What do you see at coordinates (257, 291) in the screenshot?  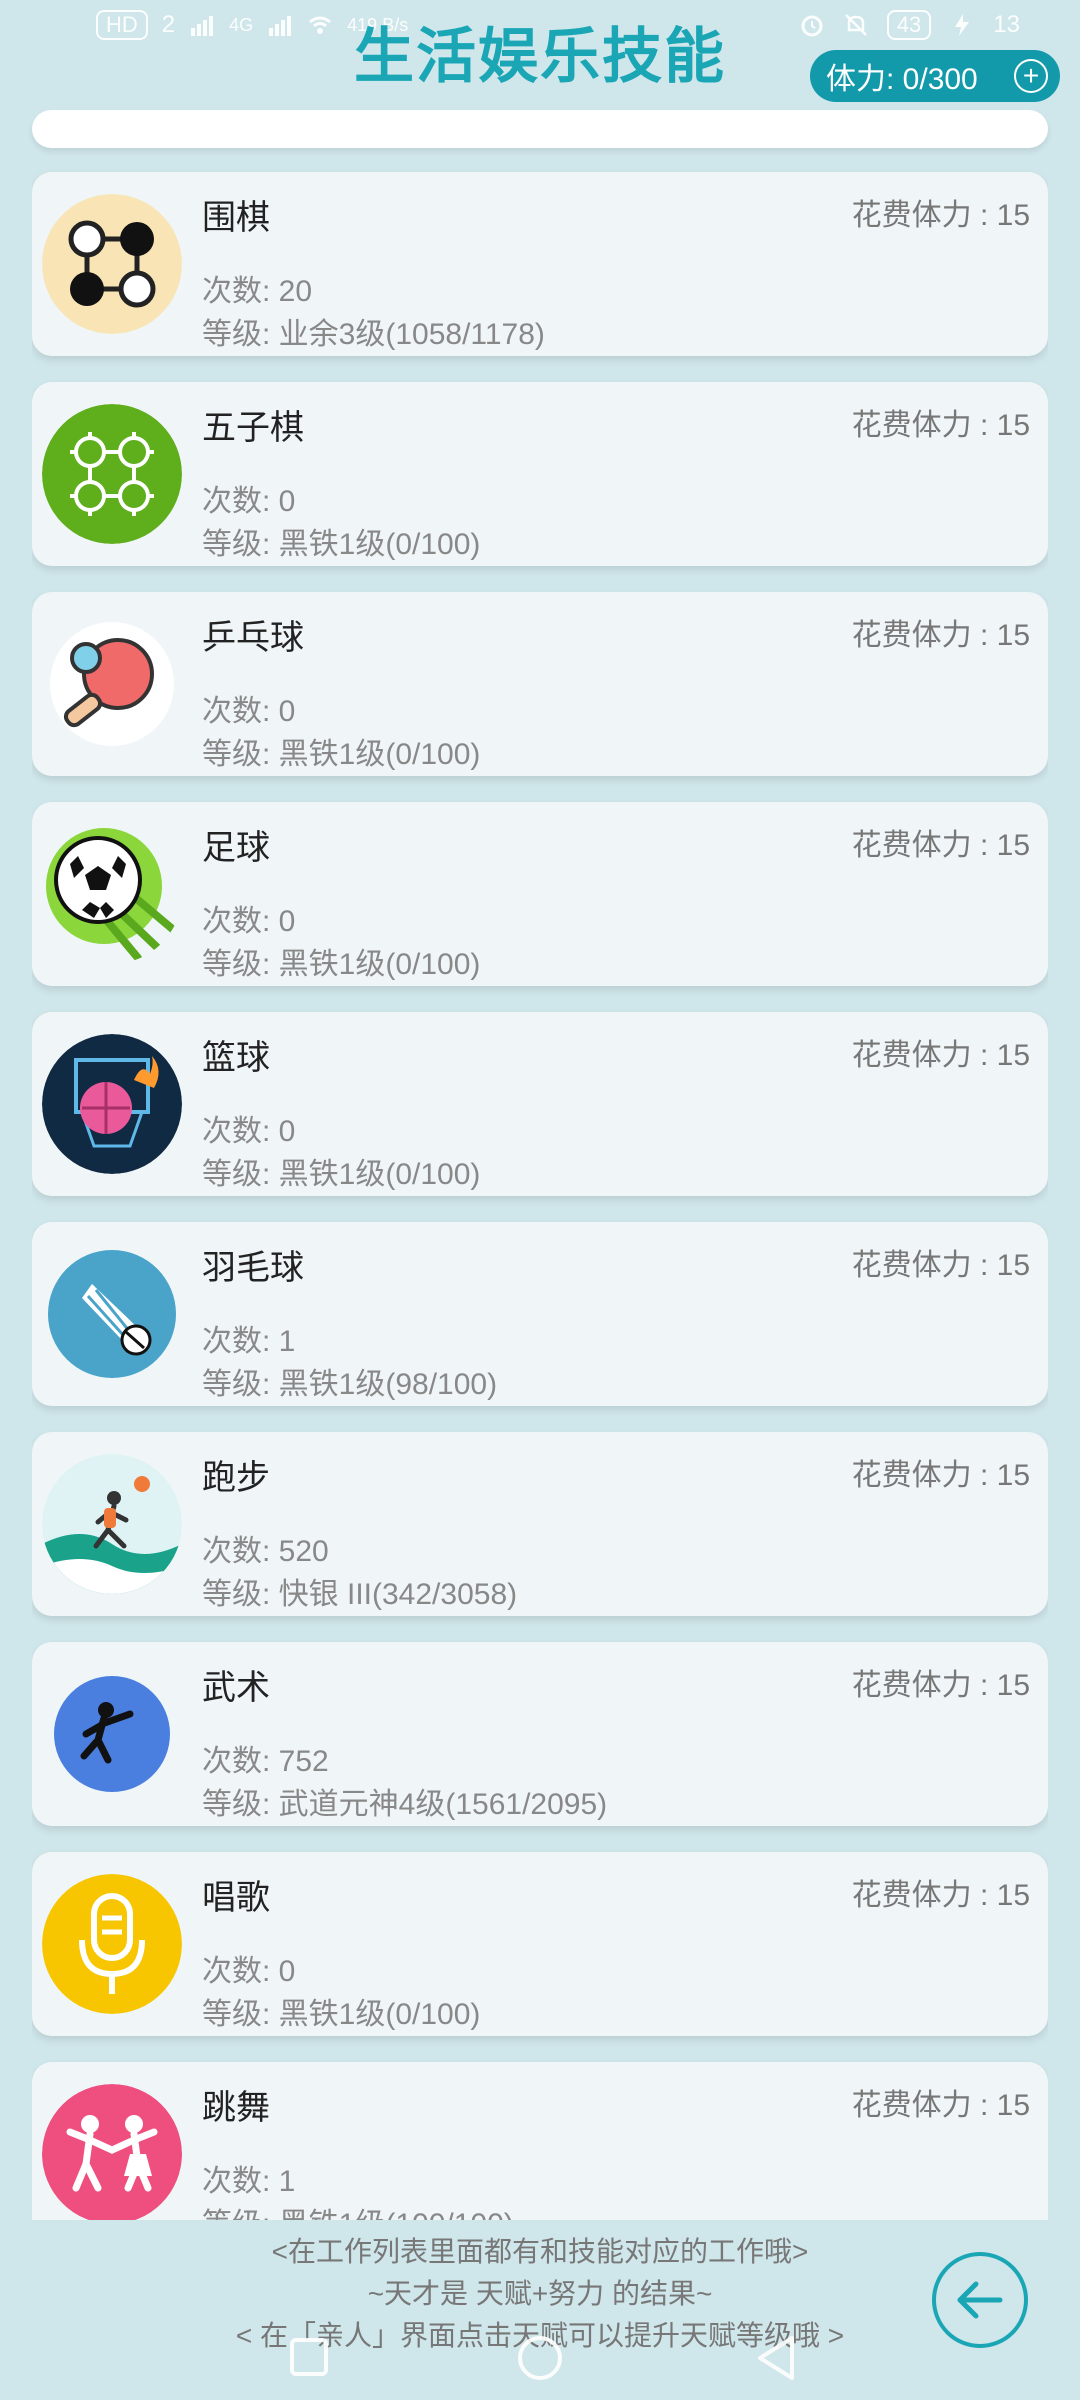 I see `skill-count: 次数: 20` at bounding box center [257, 291].